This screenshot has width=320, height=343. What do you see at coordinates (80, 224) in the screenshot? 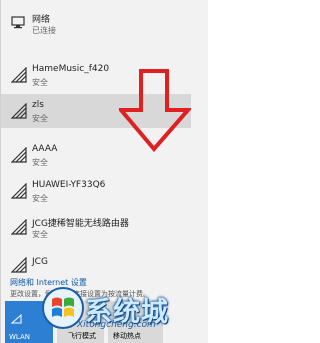
I see `network-name: JCG捷稀智能无线路由器` at bounding box center [80, 224].